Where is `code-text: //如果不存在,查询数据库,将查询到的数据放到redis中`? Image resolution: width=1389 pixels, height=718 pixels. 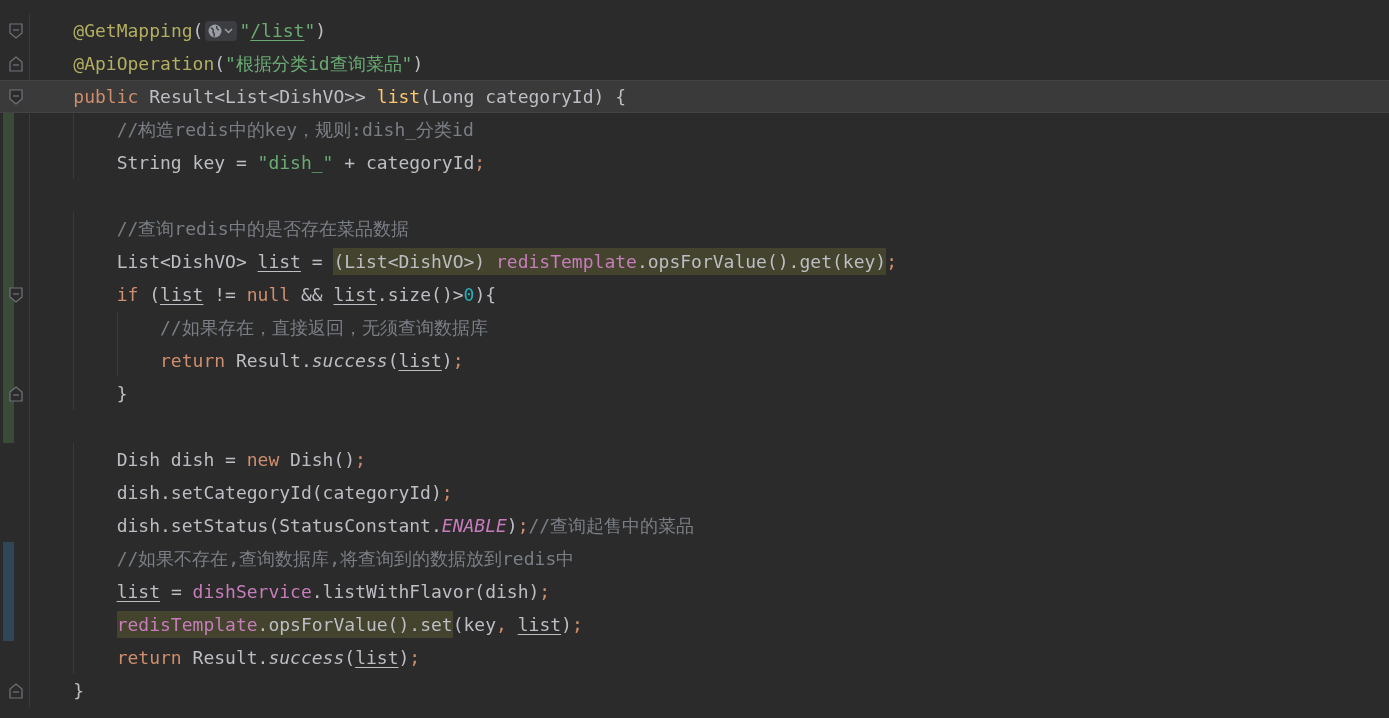
code-text: //如果不存在,查询数据库,将查询到的数据放到redis中 is located at coordinates (345, 558).